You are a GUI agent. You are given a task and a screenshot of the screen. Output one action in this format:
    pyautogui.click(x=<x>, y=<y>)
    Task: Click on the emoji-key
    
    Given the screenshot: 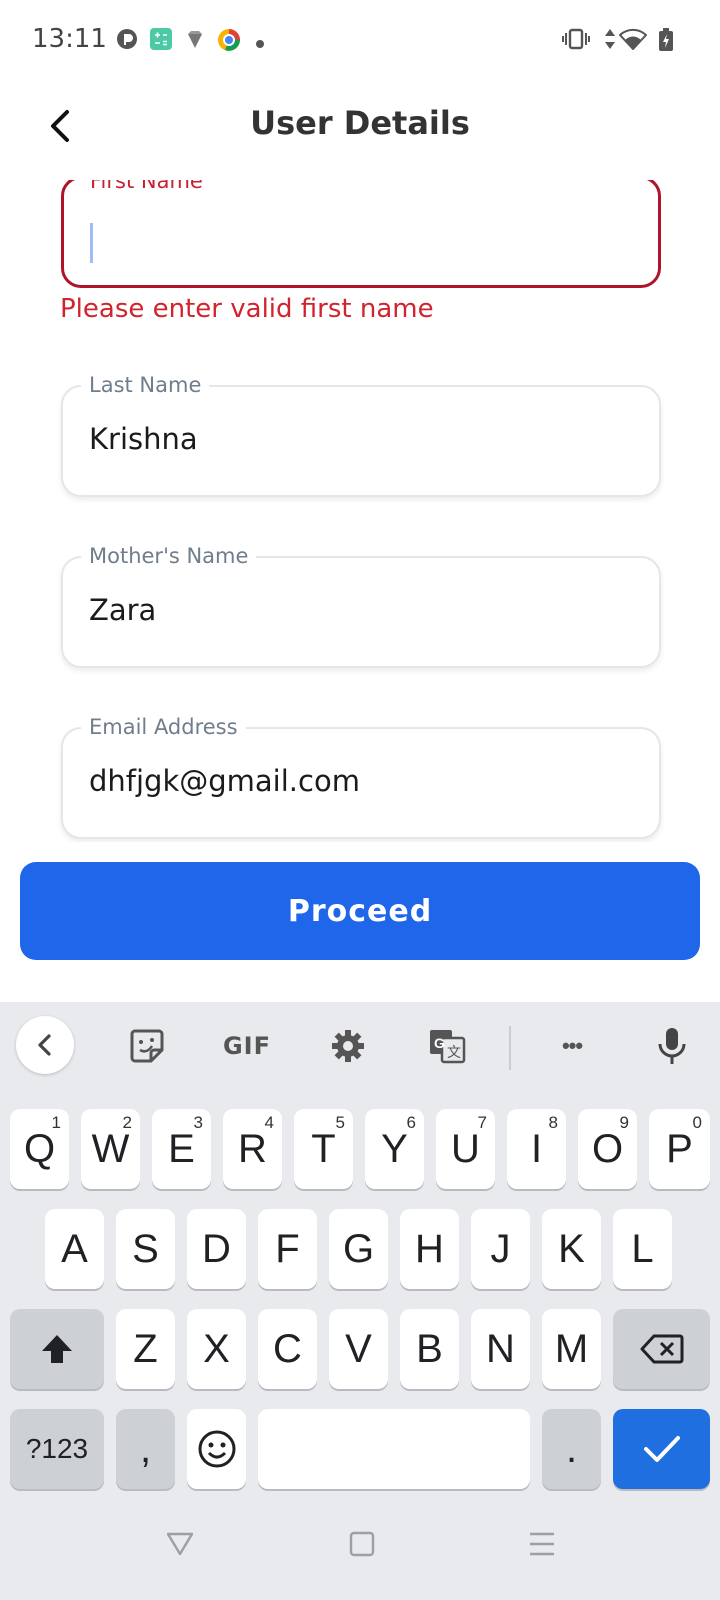 What is the action you would take?
    pyautogui.click(x=216, y=1449)
    